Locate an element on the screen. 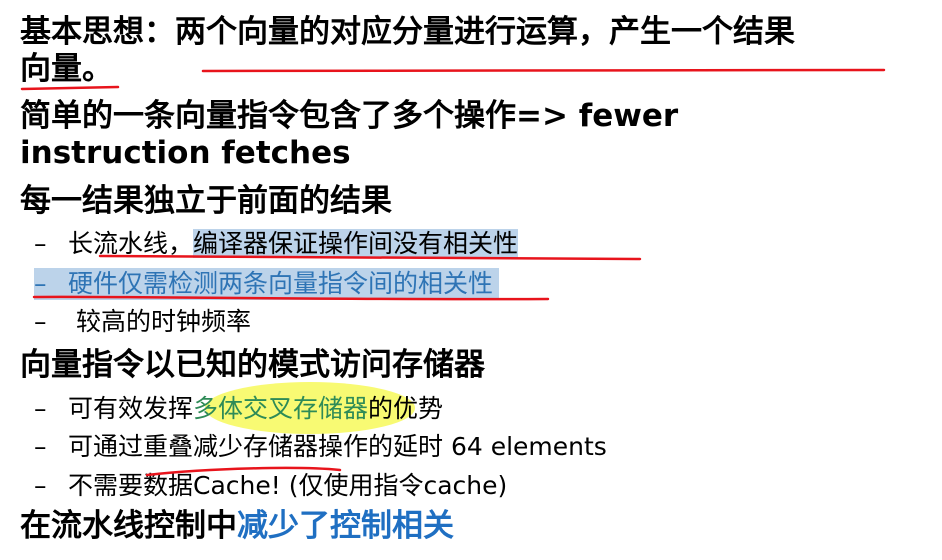 This screenshot has width=942, height=560. sub-bullet-interleaved-a: 可有效发挥 is located at coordinates (131, 408).